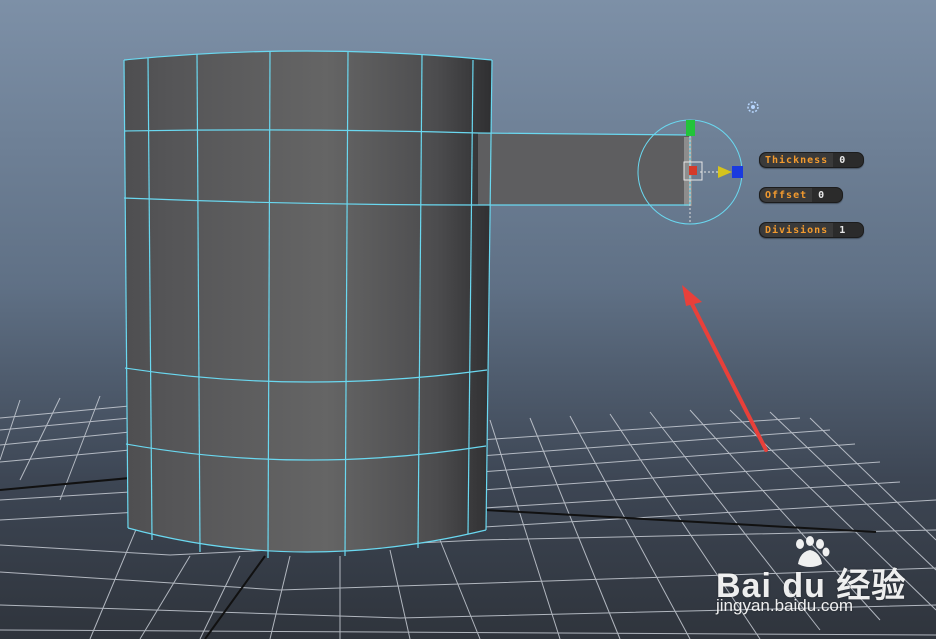  I want to click on view-cube-icon, so click(753, 107).